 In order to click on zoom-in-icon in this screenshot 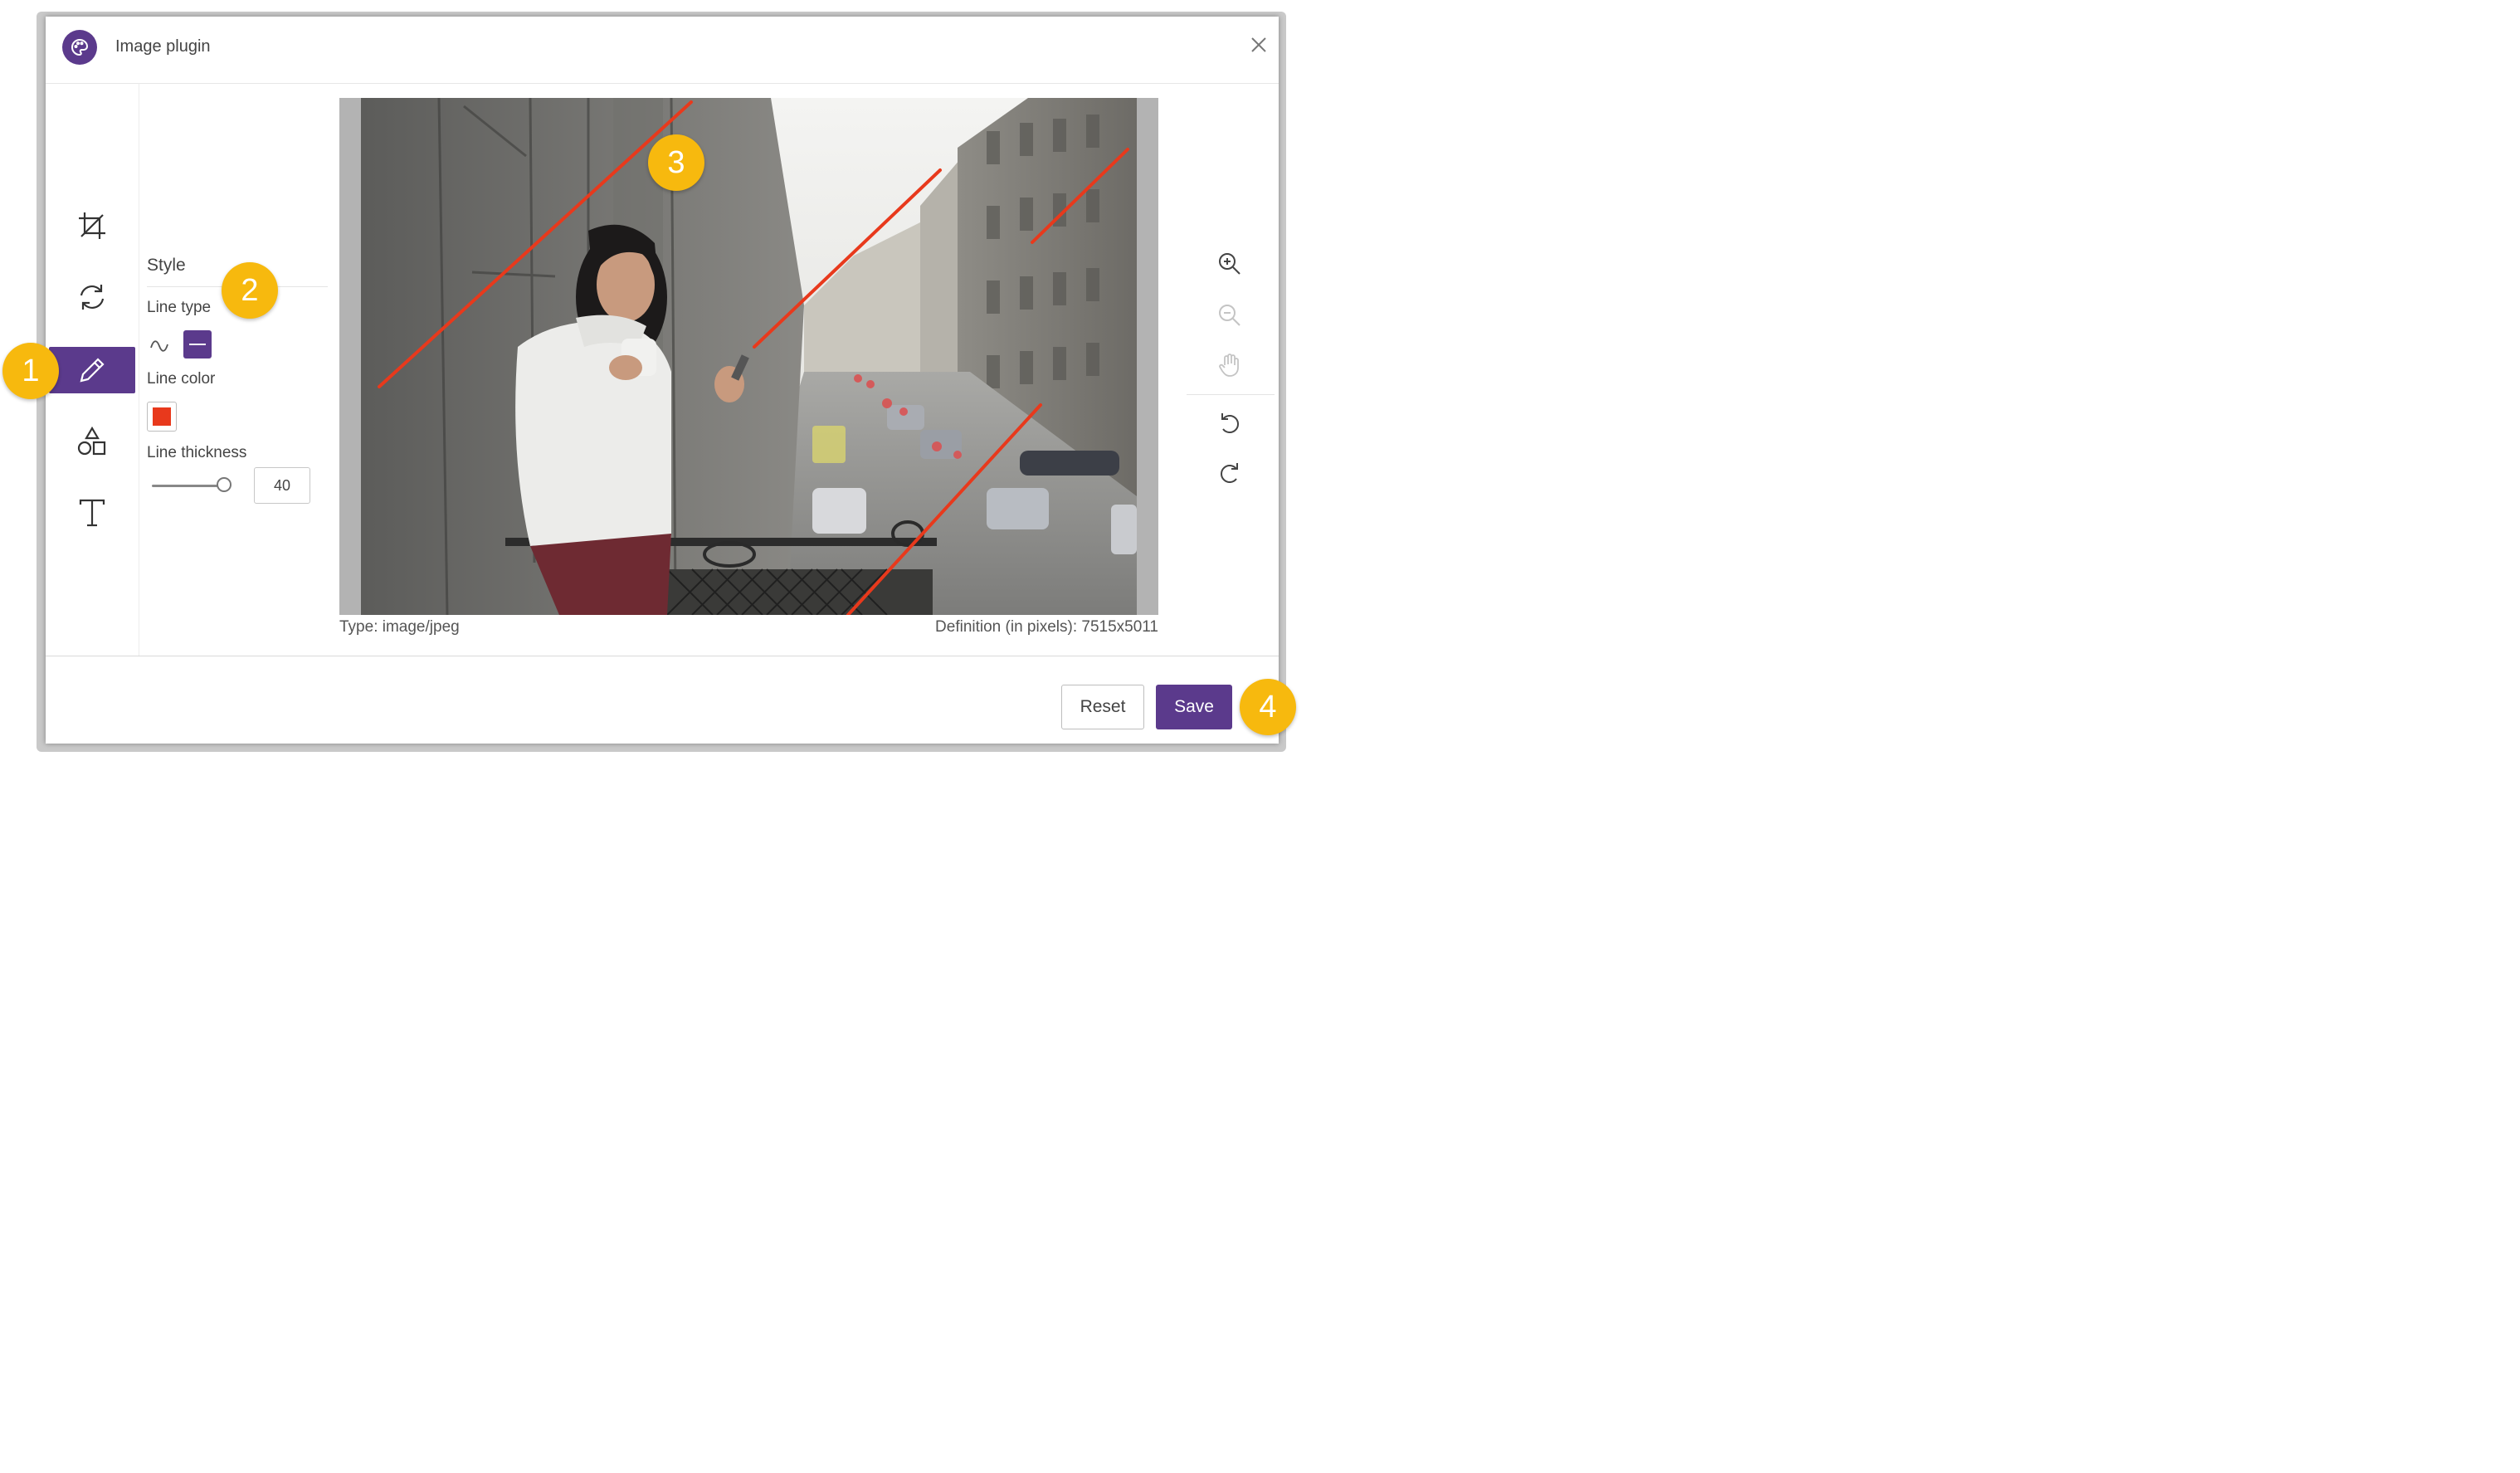, I will do `click(1230, 264)`.